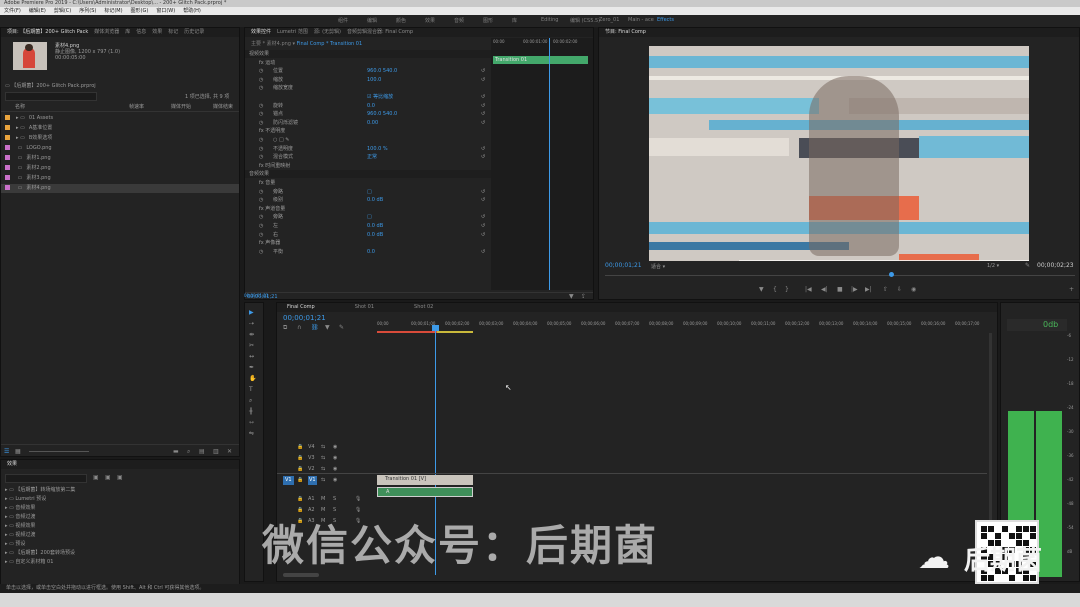 This screenshot has height=607, width=1080. What do you see at coordinates (12, 464) in the screenshot?
I see `tab-effects: 效果` at bounding box center [12, 464].